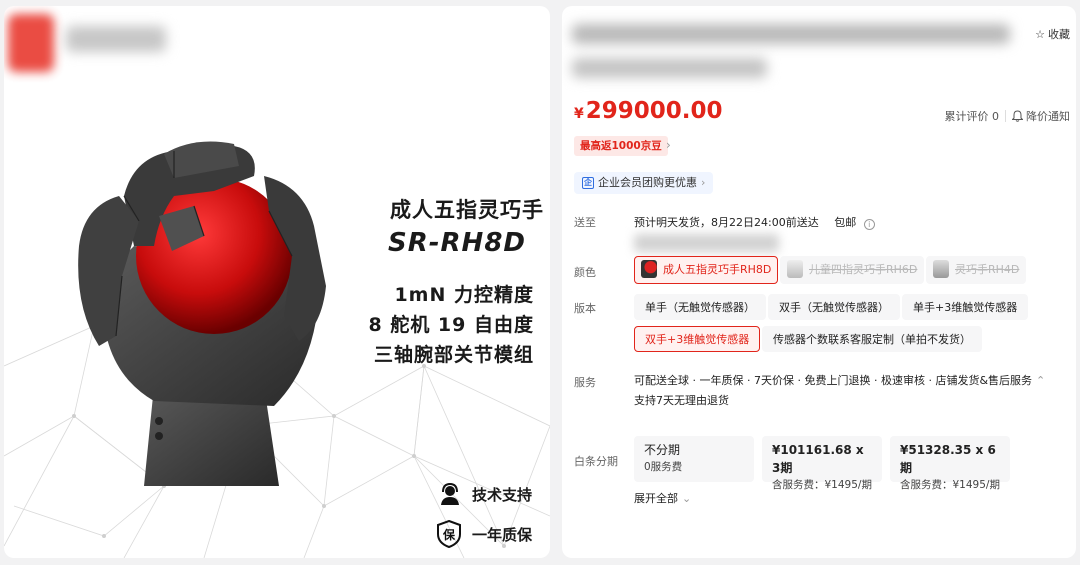 The width and height of the screenshot is (1080, 565). What do you see at coordinates (717, 269) in the screenshot?
I see `color-option-label: 成人五指灵巧手RH8D` at bounding box center [717, 269].